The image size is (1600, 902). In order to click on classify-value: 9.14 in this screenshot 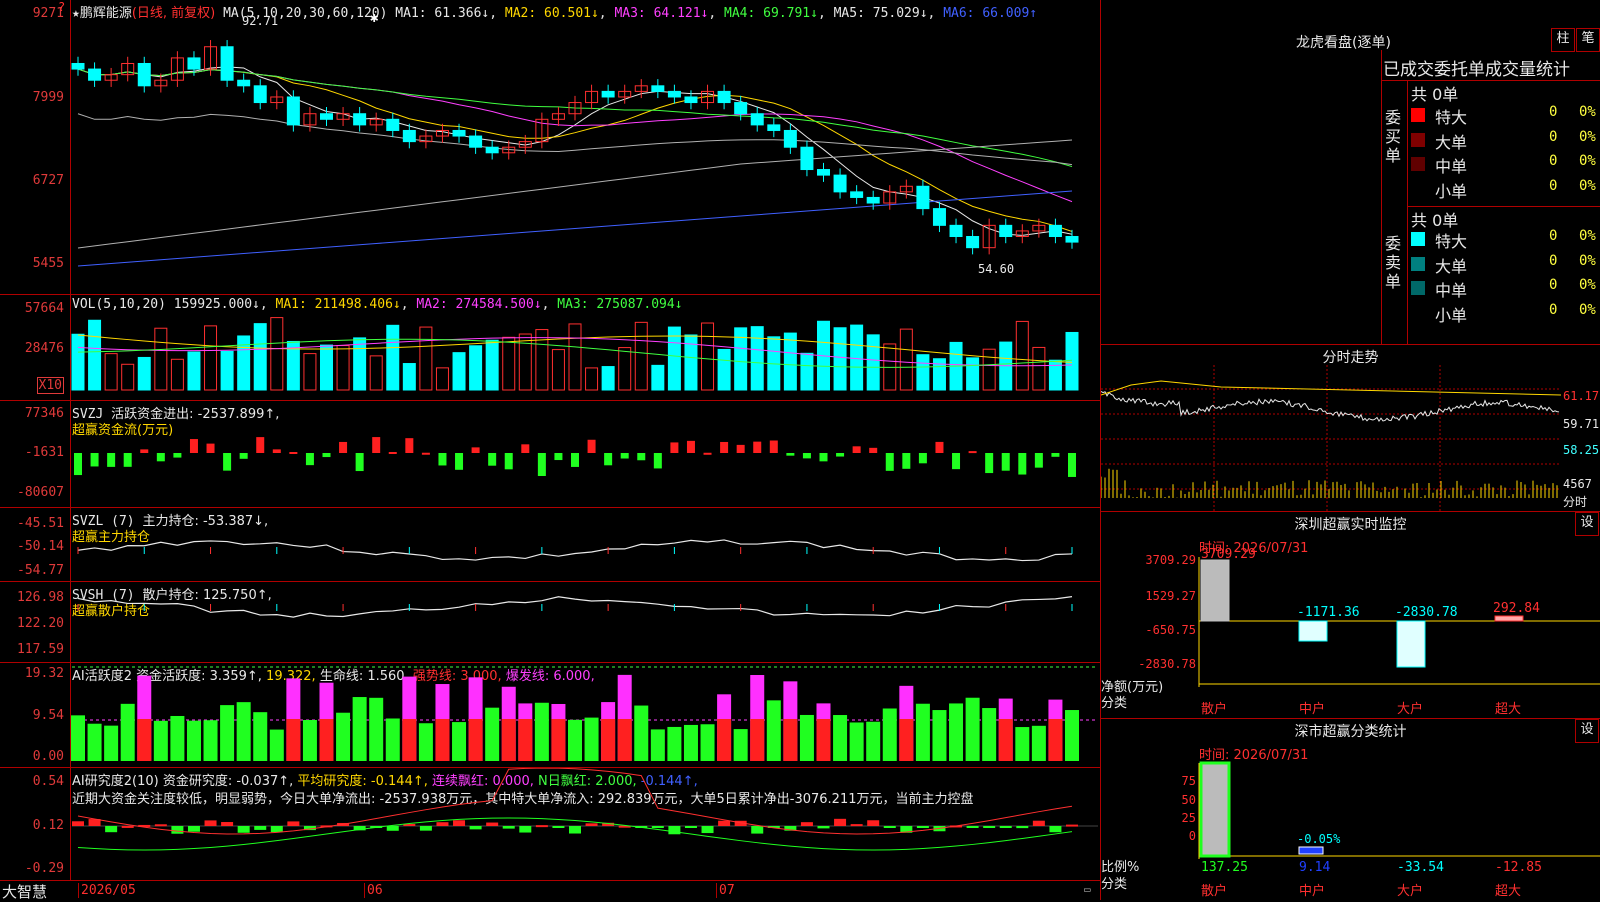, I will do `click(1314, 867)`.